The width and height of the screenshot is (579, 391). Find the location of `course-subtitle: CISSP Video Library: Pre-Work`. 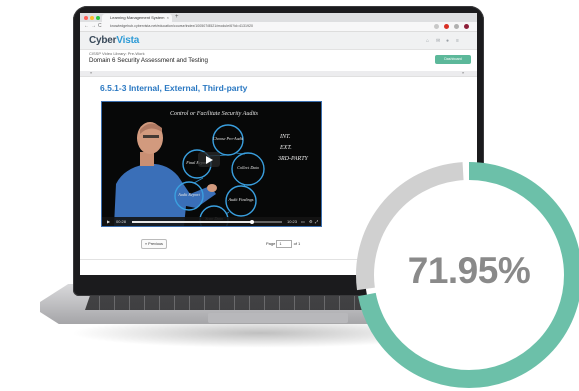

course-subtitle: CISSP Video Library: Pre-Work is located at coordinates (117, 53).